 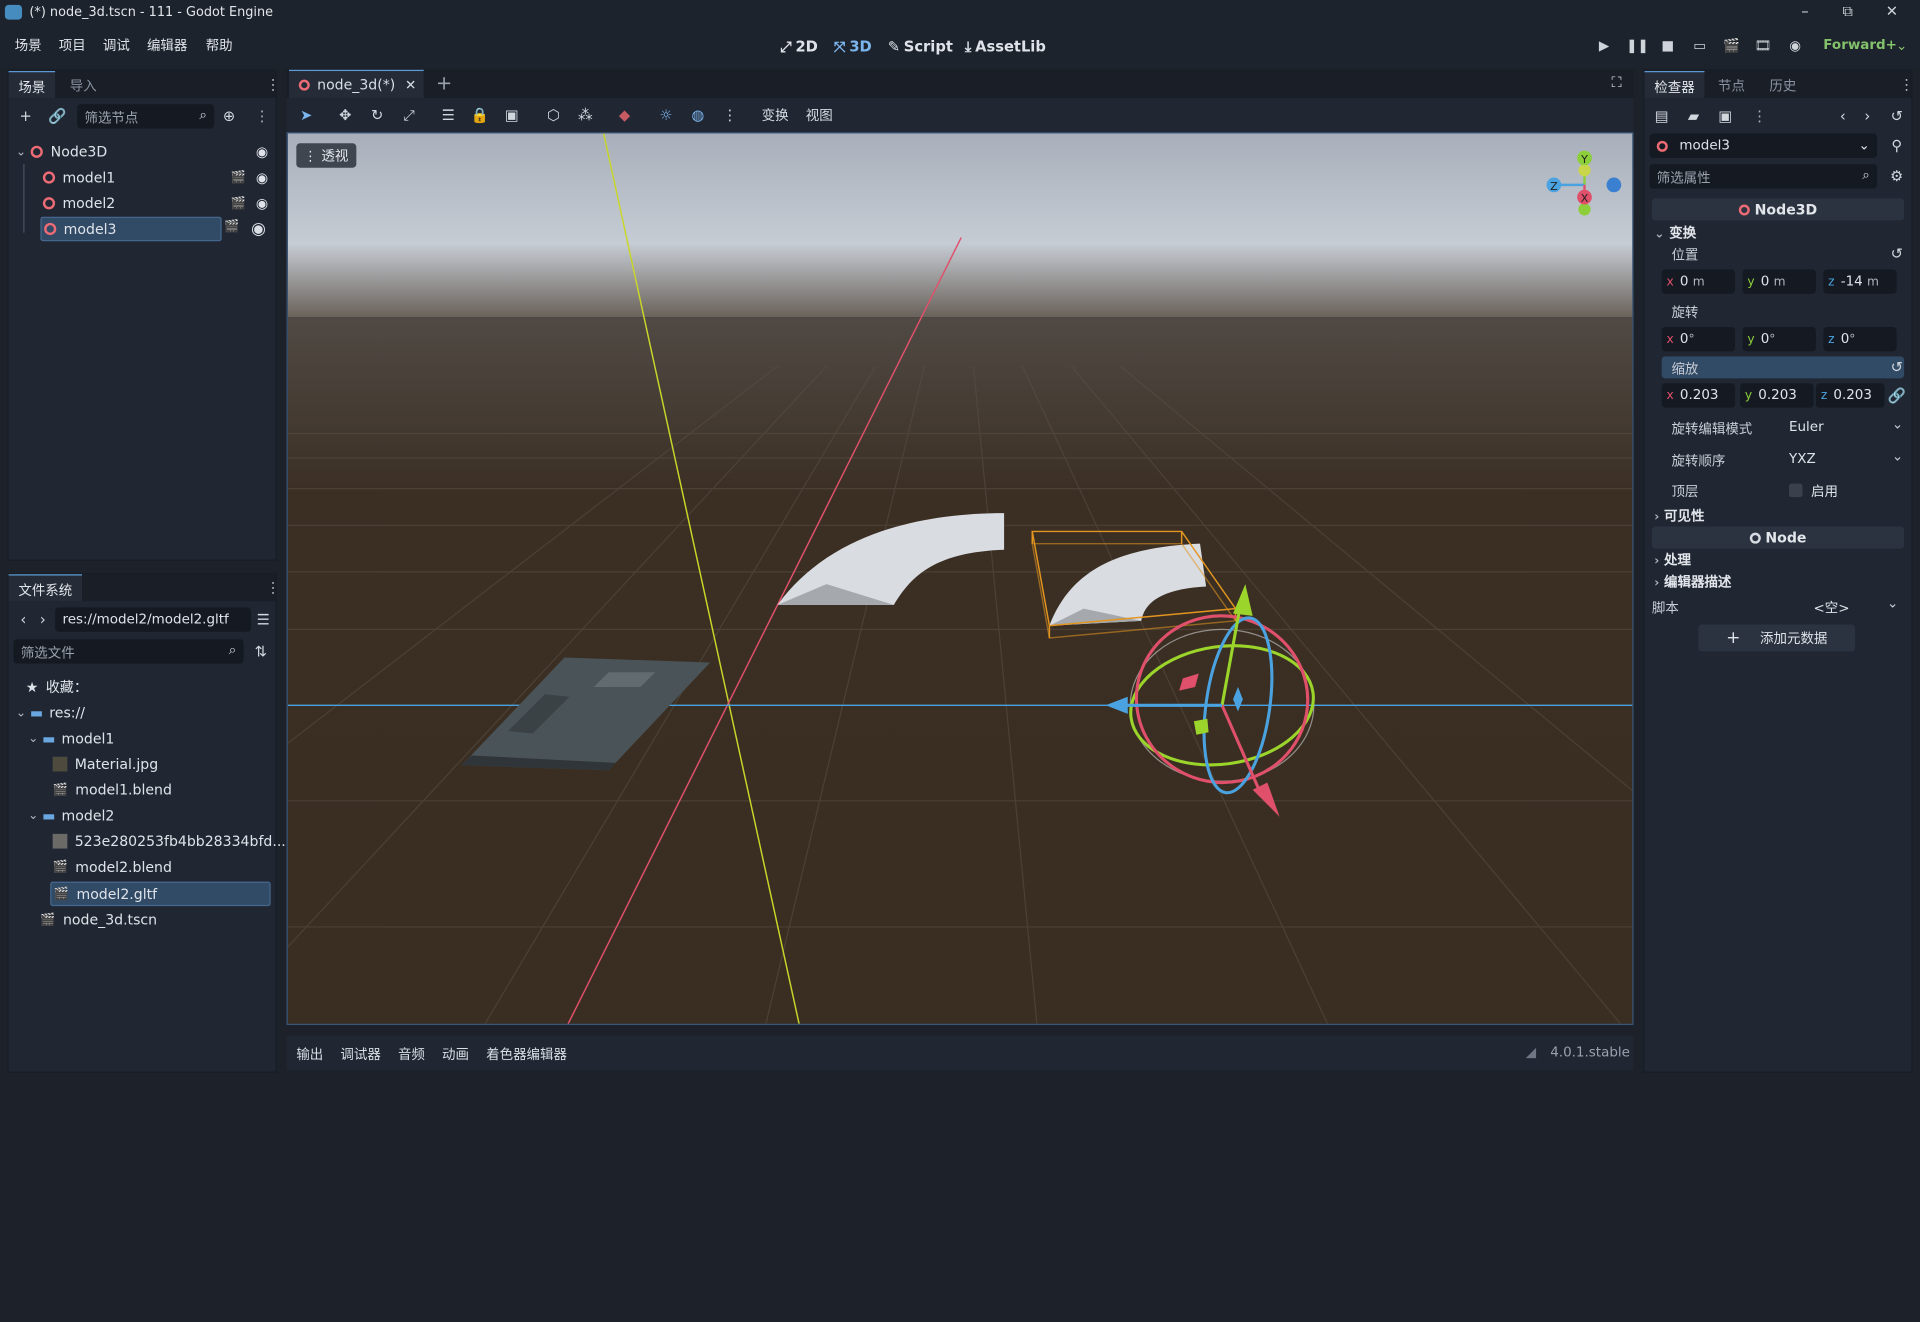 I want to click on menu-editor: 编辑器, so click(x=167, y=46).